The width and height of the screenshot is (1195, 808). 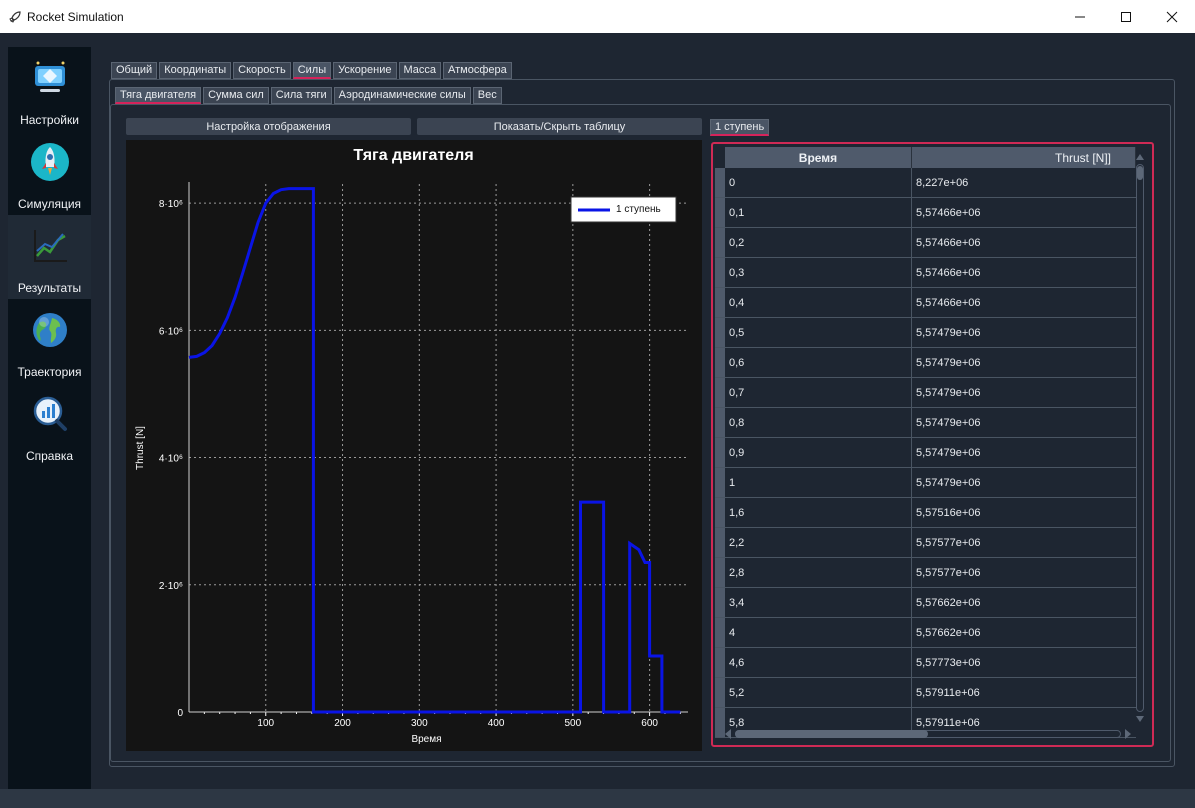 I want to click on table-row: 1 5,57479e+06, so click(x=925, y=483).